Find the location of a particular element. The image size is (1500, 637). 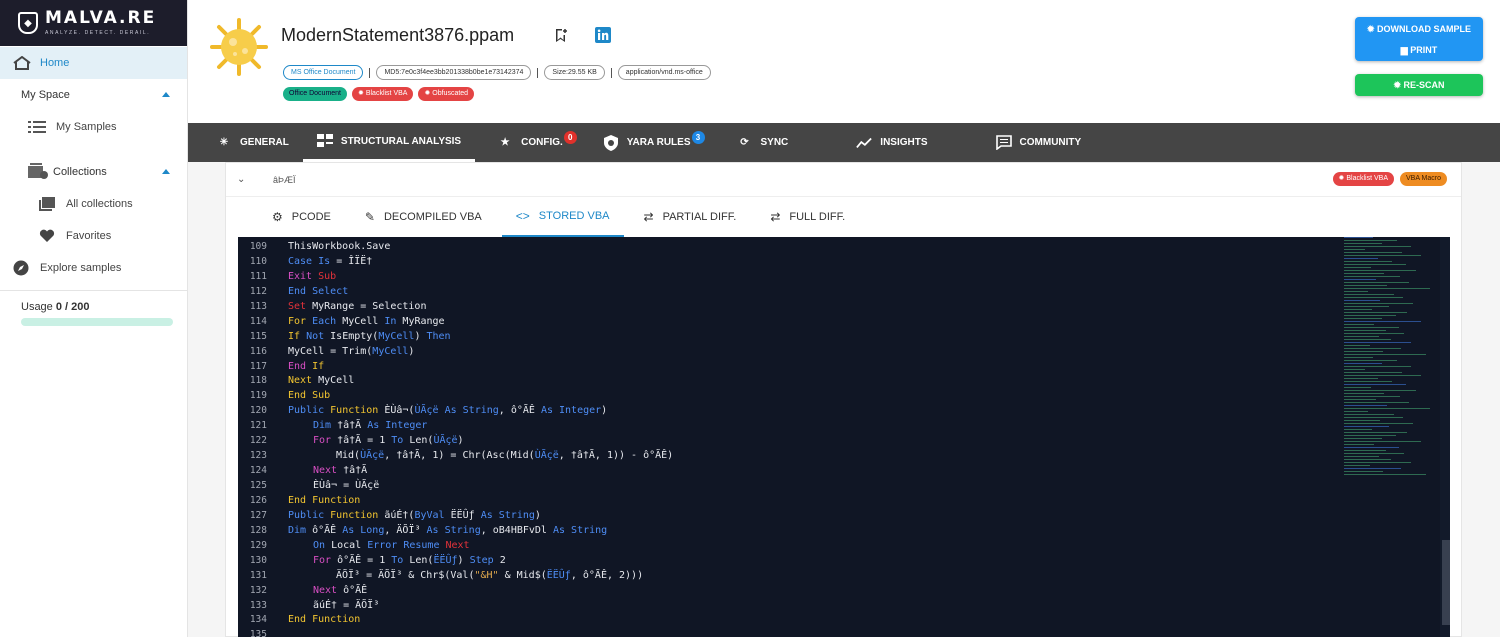

tab-full-diff: ⇄ FULL DIFF. is located at coordinates (807, 217).